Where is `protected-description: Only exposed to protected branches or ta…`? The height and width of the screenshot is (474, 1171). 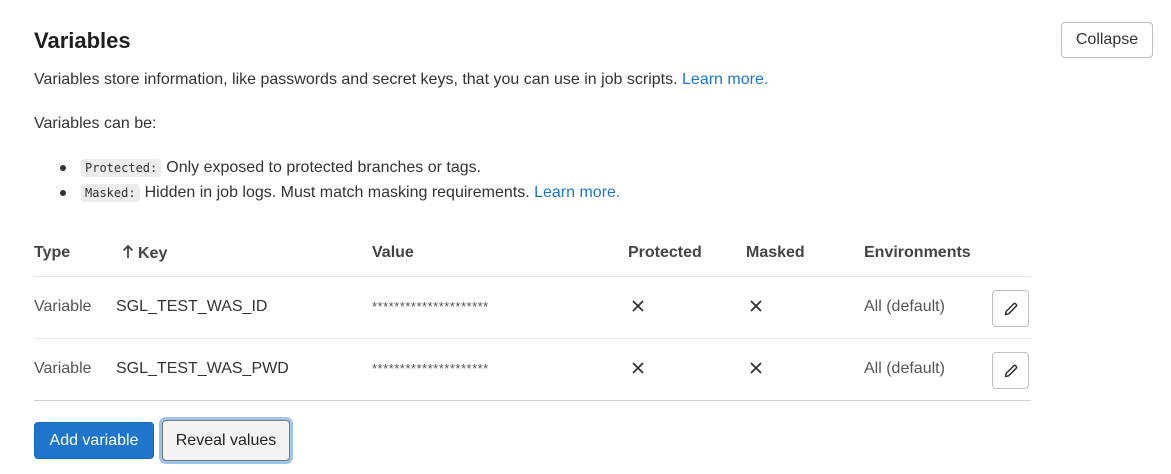 protected-description: Only exposed to protected branches or ta… is located at coordinates (324, 167).